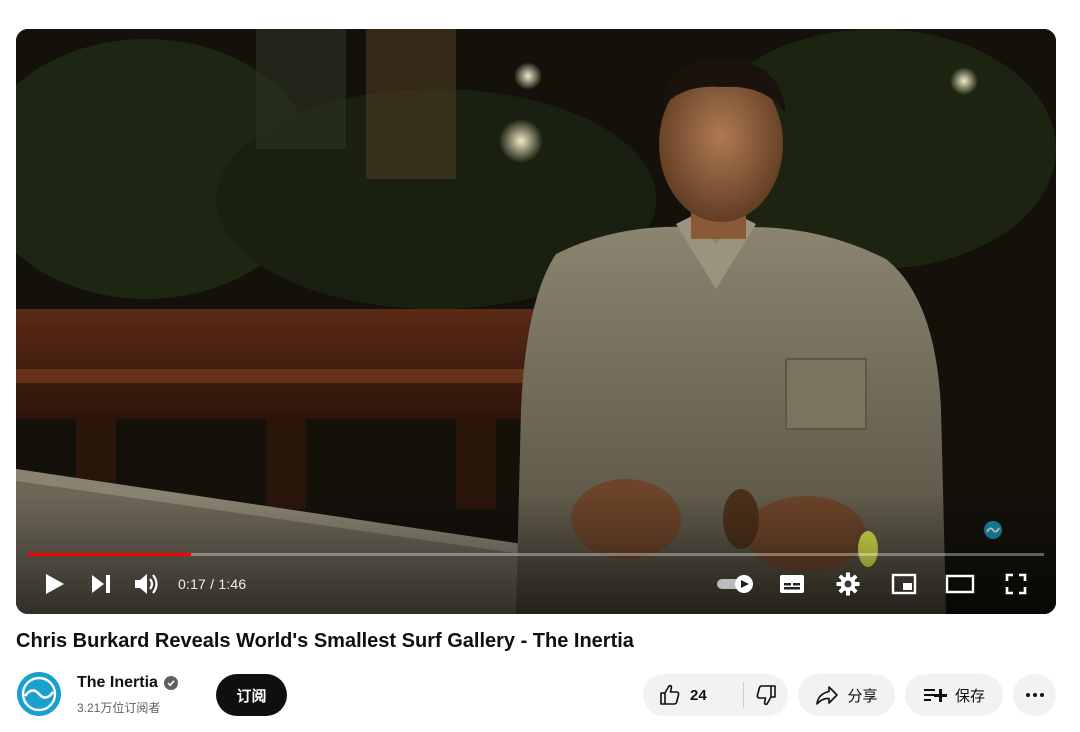 This screenshot has width=1080, height=732. I want to click on thumbs-up-icon, so click(670, 694).